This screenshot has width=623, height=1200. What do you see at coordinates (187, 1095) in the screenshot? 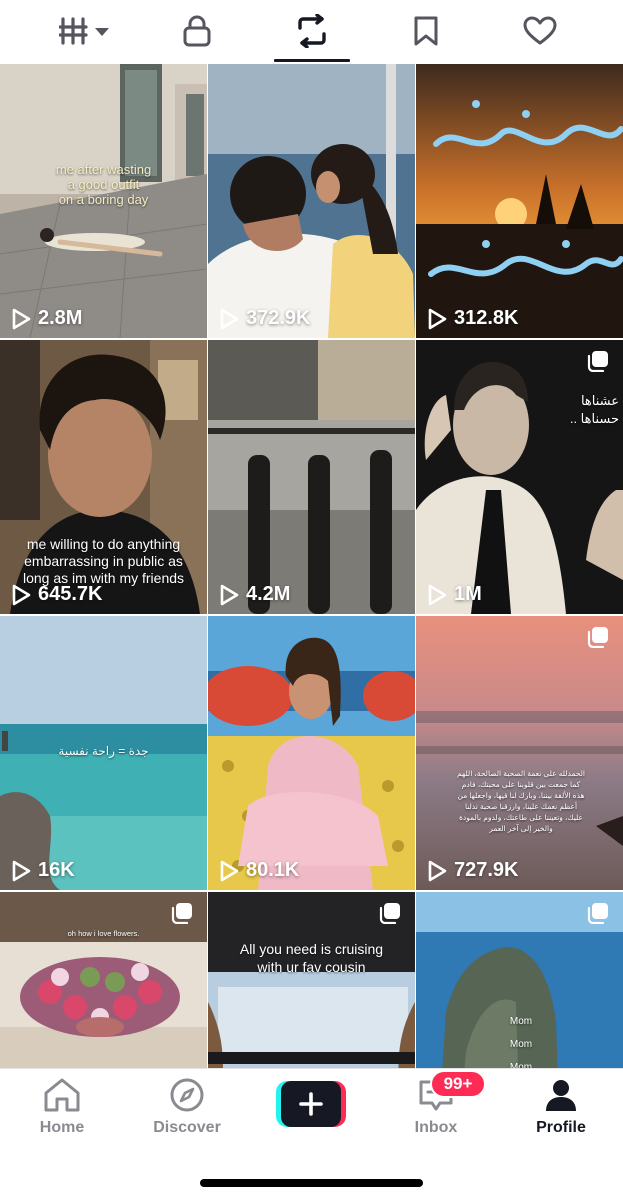
I see `compass-icon` at bounding box center [187, 1095].